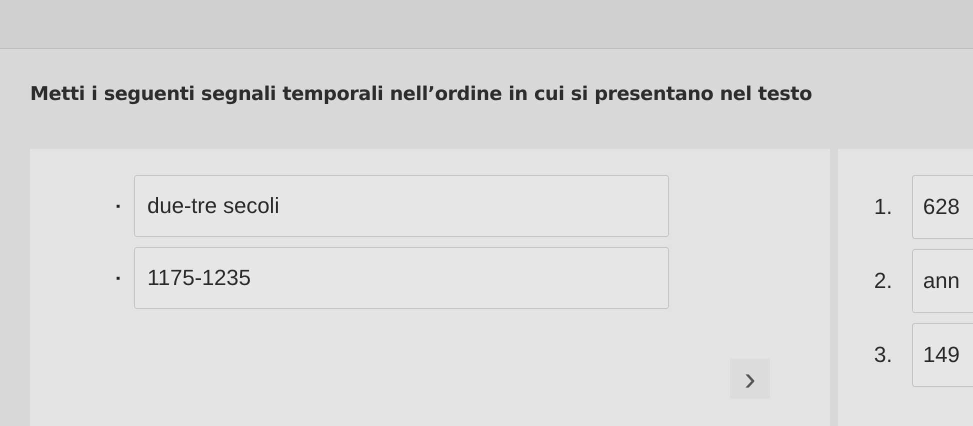 This screenshot has height=426, width=973. Describe the element at coordinates (402, 278) in the screenshot. I see `draggable-card: 1175-1235` at that location.